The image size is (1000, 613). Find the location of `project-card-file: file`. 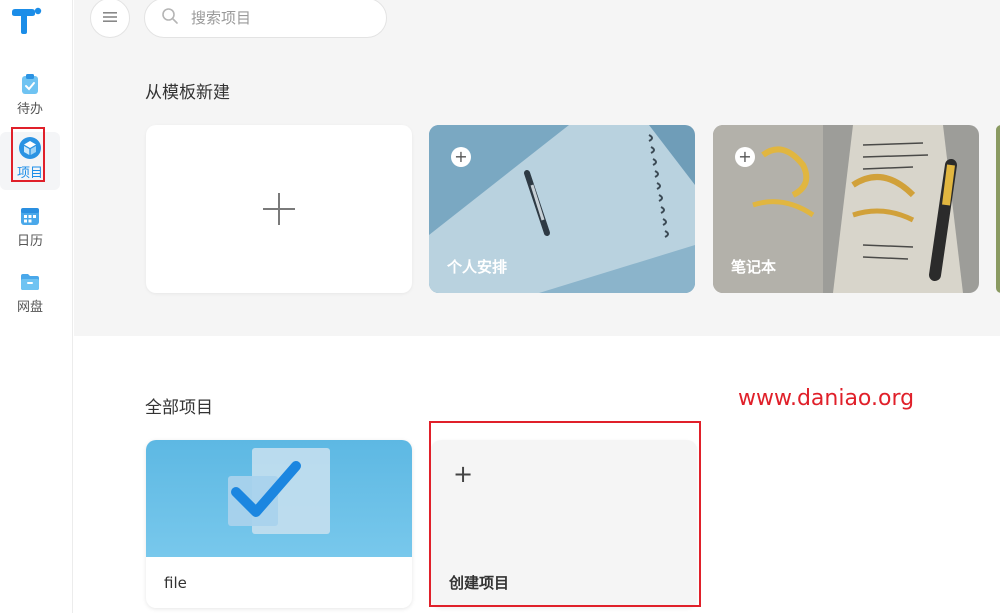

project-card-file: file is located at coordinates (279, 524).